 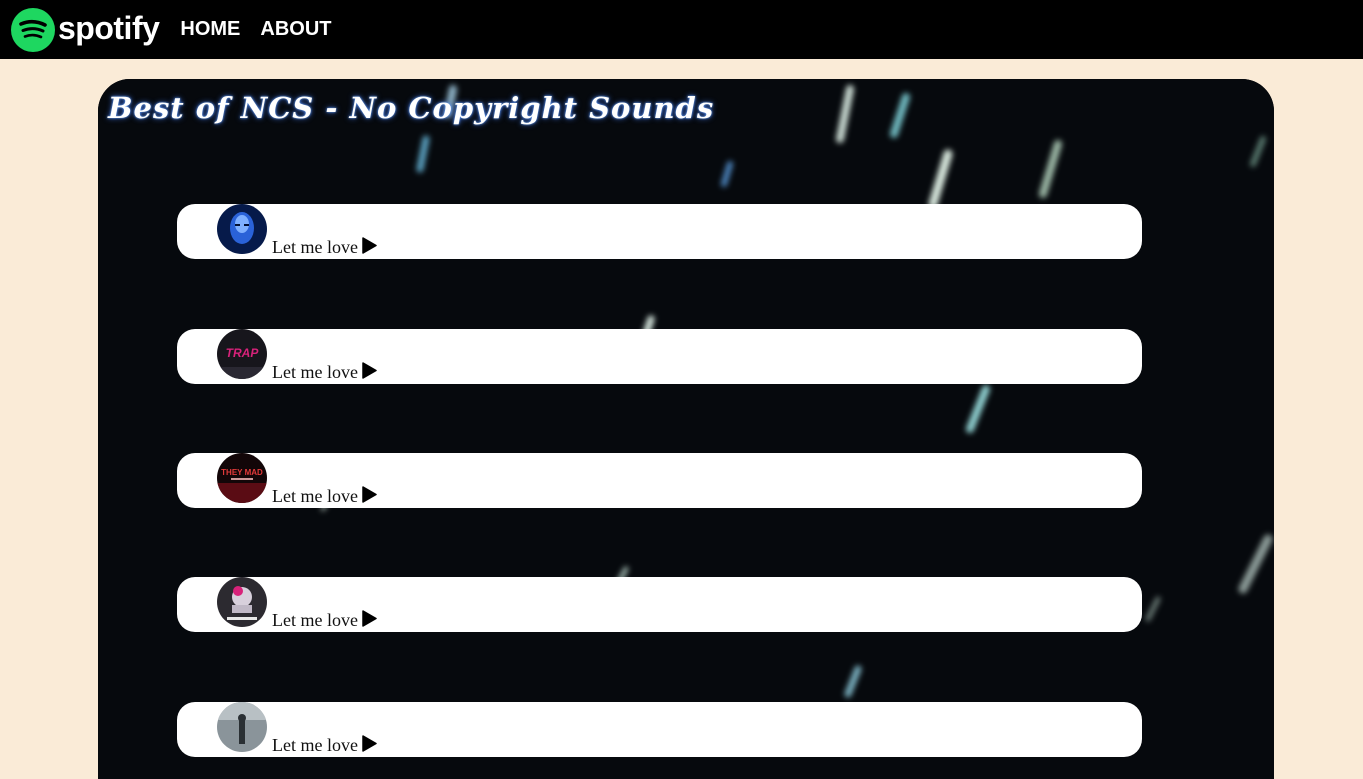 I want to click on playlist-title: Best of NCS - No Copyright Sounds, so click(x=411, y=108).